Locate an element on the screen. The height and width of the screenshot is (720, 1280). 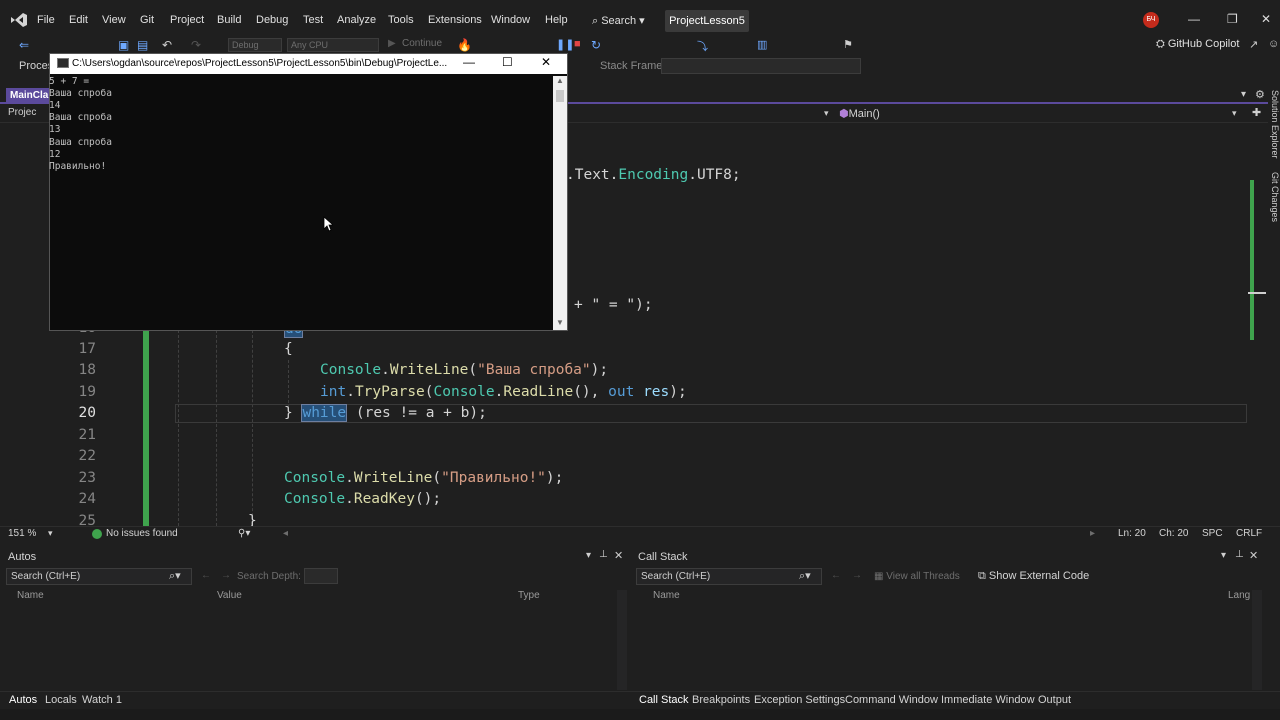
account-avatar: БЧ is located at coordinates (1151, 20).